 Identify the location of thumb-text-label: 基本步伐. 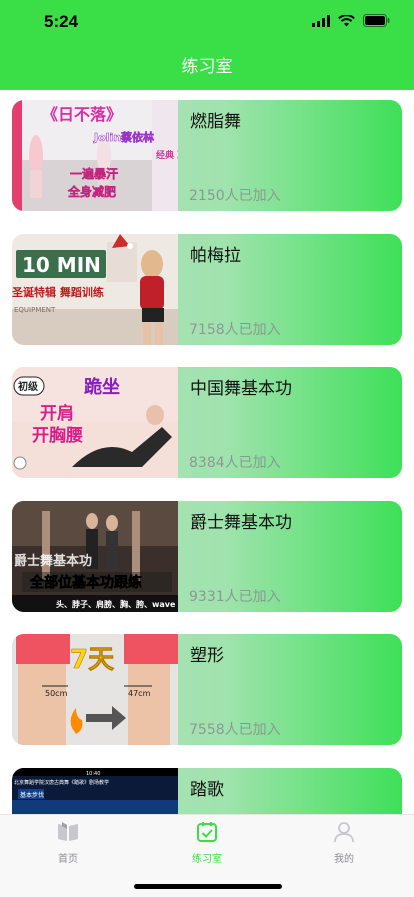
(32, 795).